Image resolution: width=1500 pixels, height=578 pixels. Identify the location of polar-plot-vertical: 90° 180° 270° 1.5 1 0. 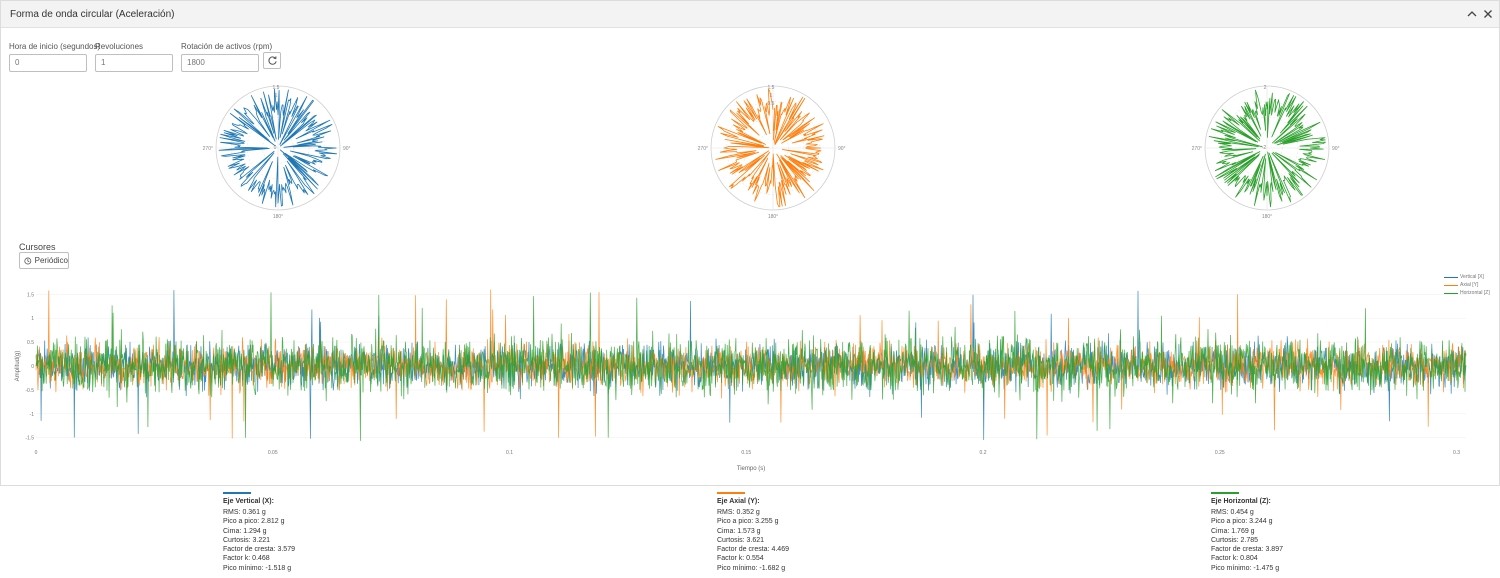
(277, 155).